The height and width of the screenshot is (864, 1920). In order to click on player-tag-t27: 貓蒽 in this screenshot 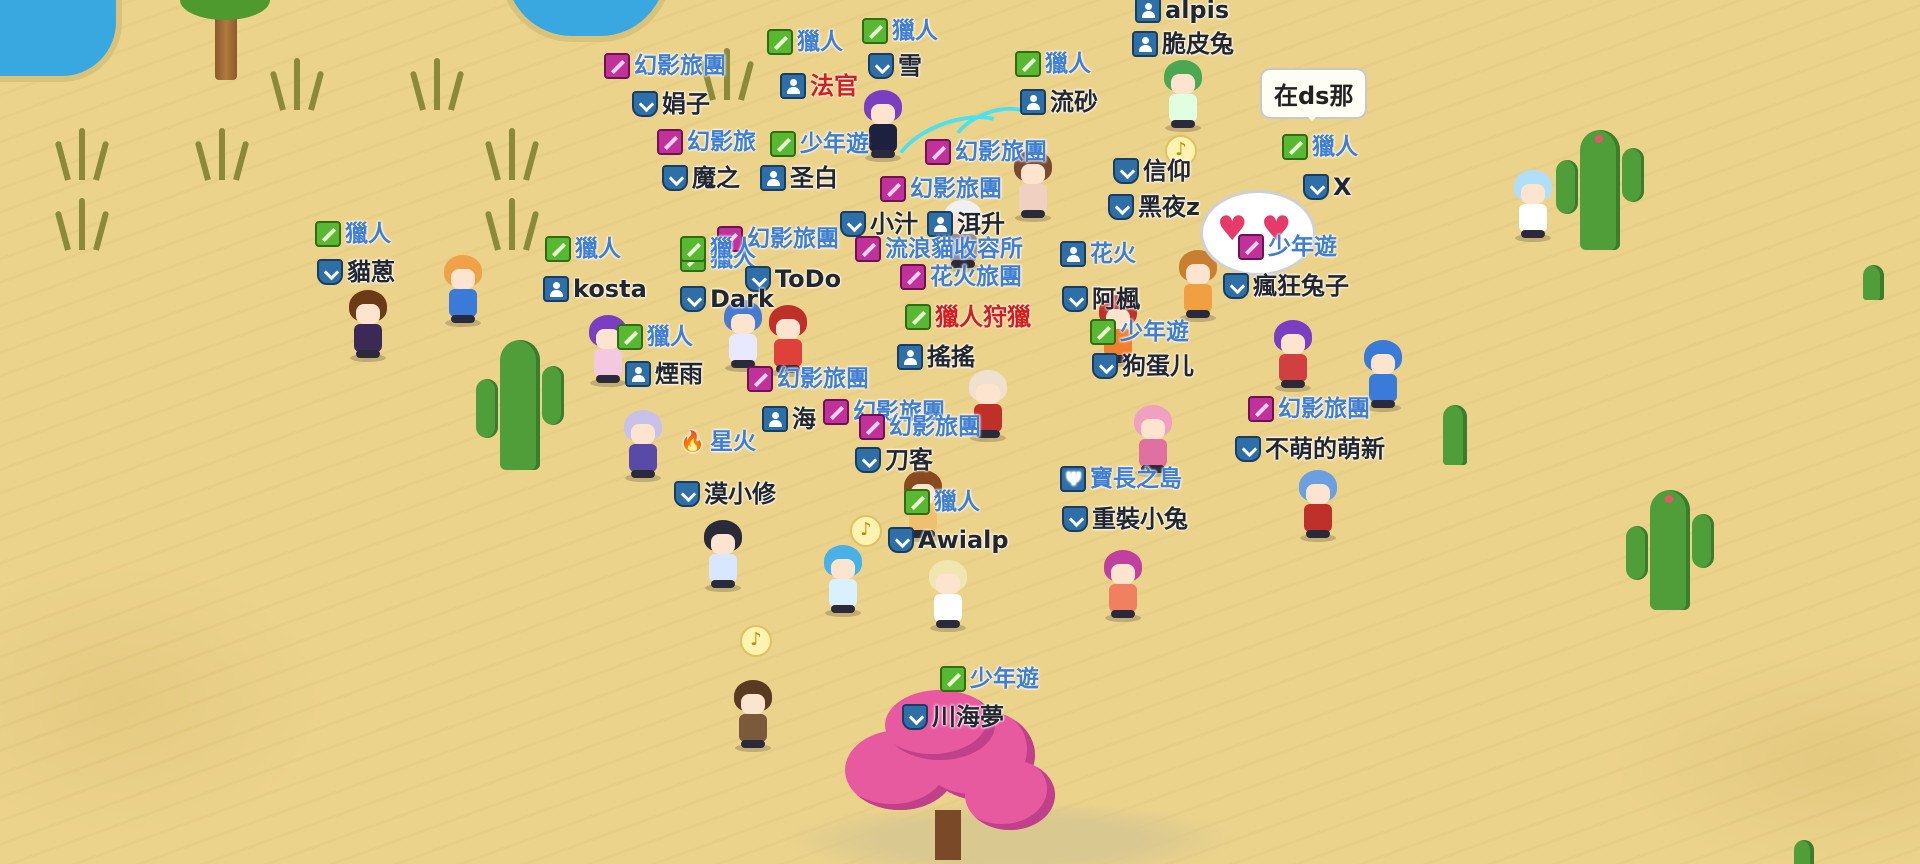, I will do `click(356, 272)`.